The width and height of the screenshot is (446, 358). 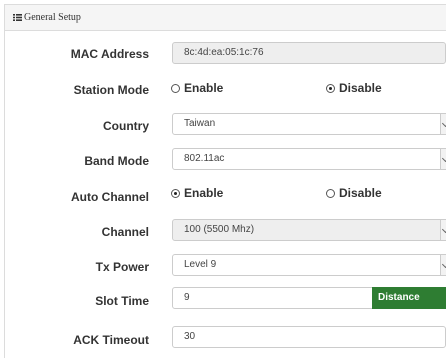 What do you see at coordinates (190, 336) in the screenshot?
I see `ack-timeout-value: 30` at bounding box center [190, 336].